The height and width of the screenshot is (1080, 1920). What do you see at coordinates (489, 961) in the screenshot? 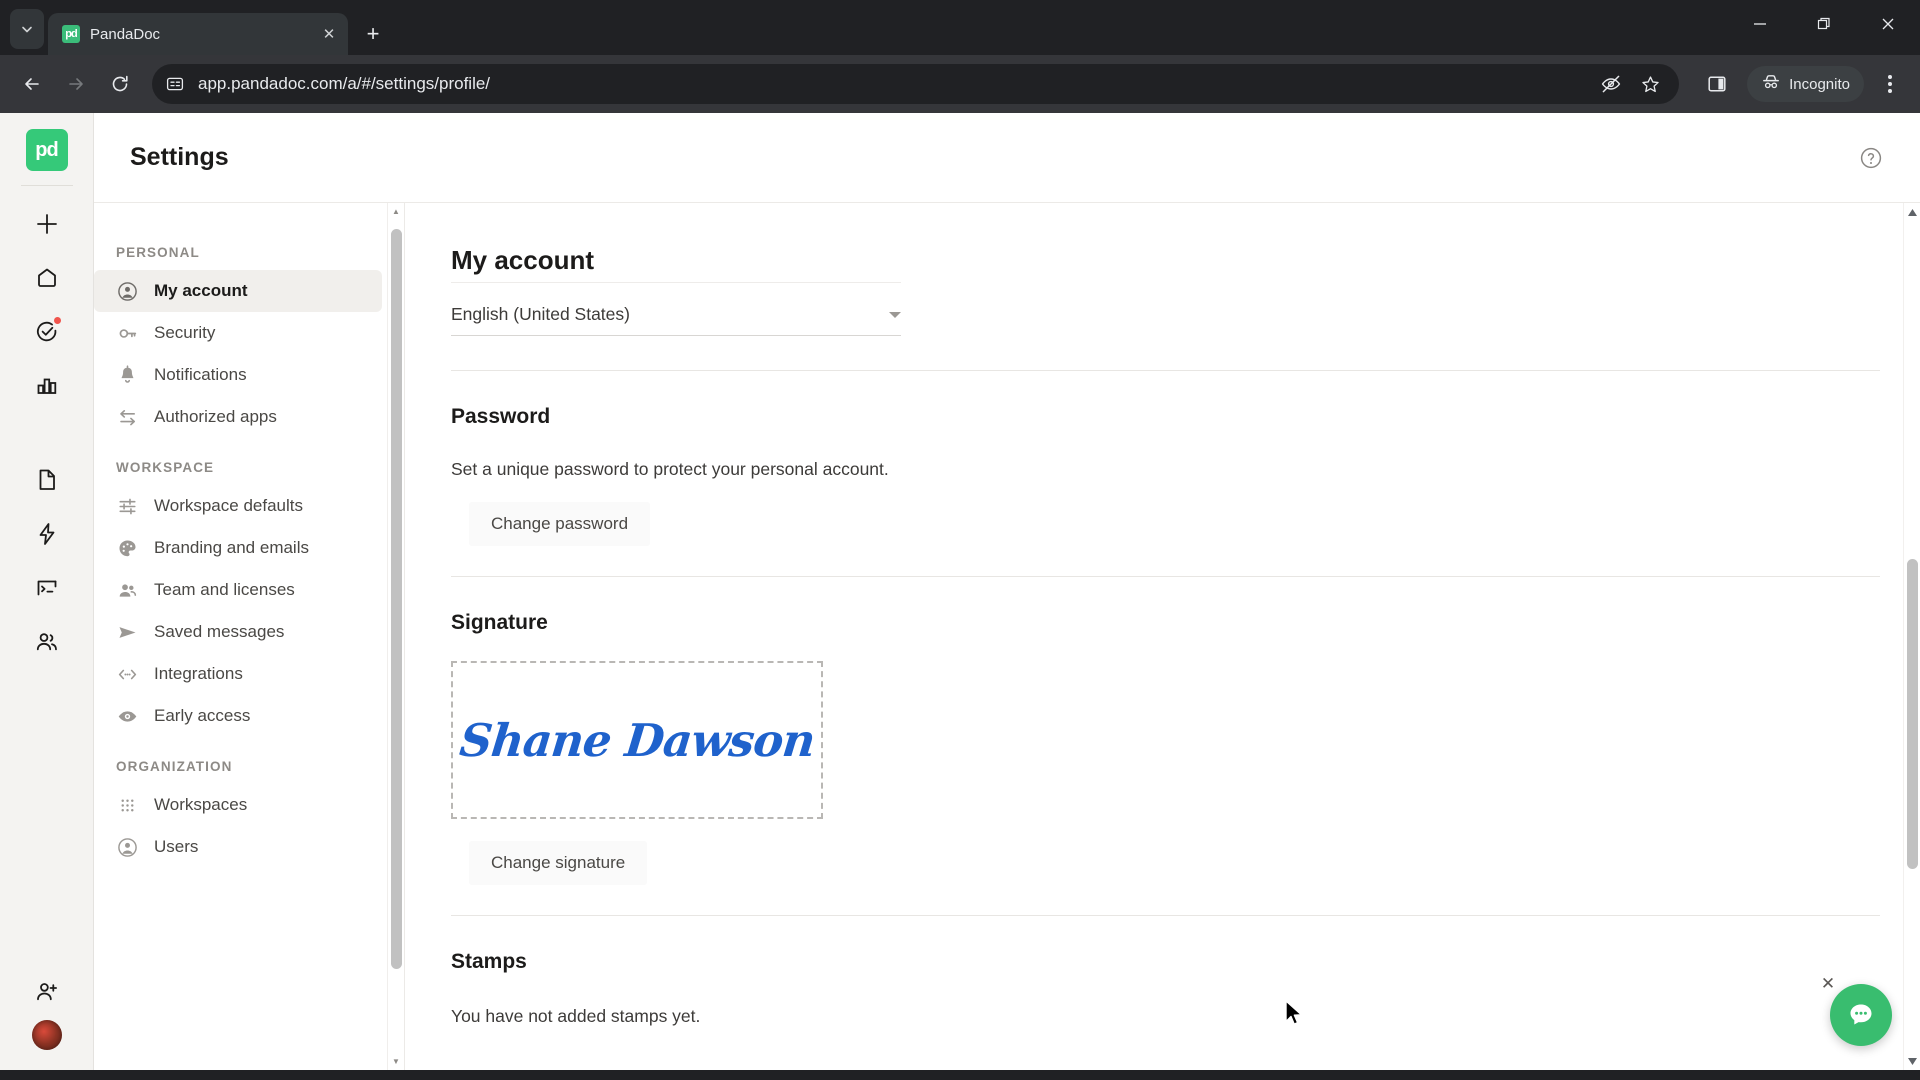
I see `stamps-heading: Stamps` at bounding box center [489, 961].